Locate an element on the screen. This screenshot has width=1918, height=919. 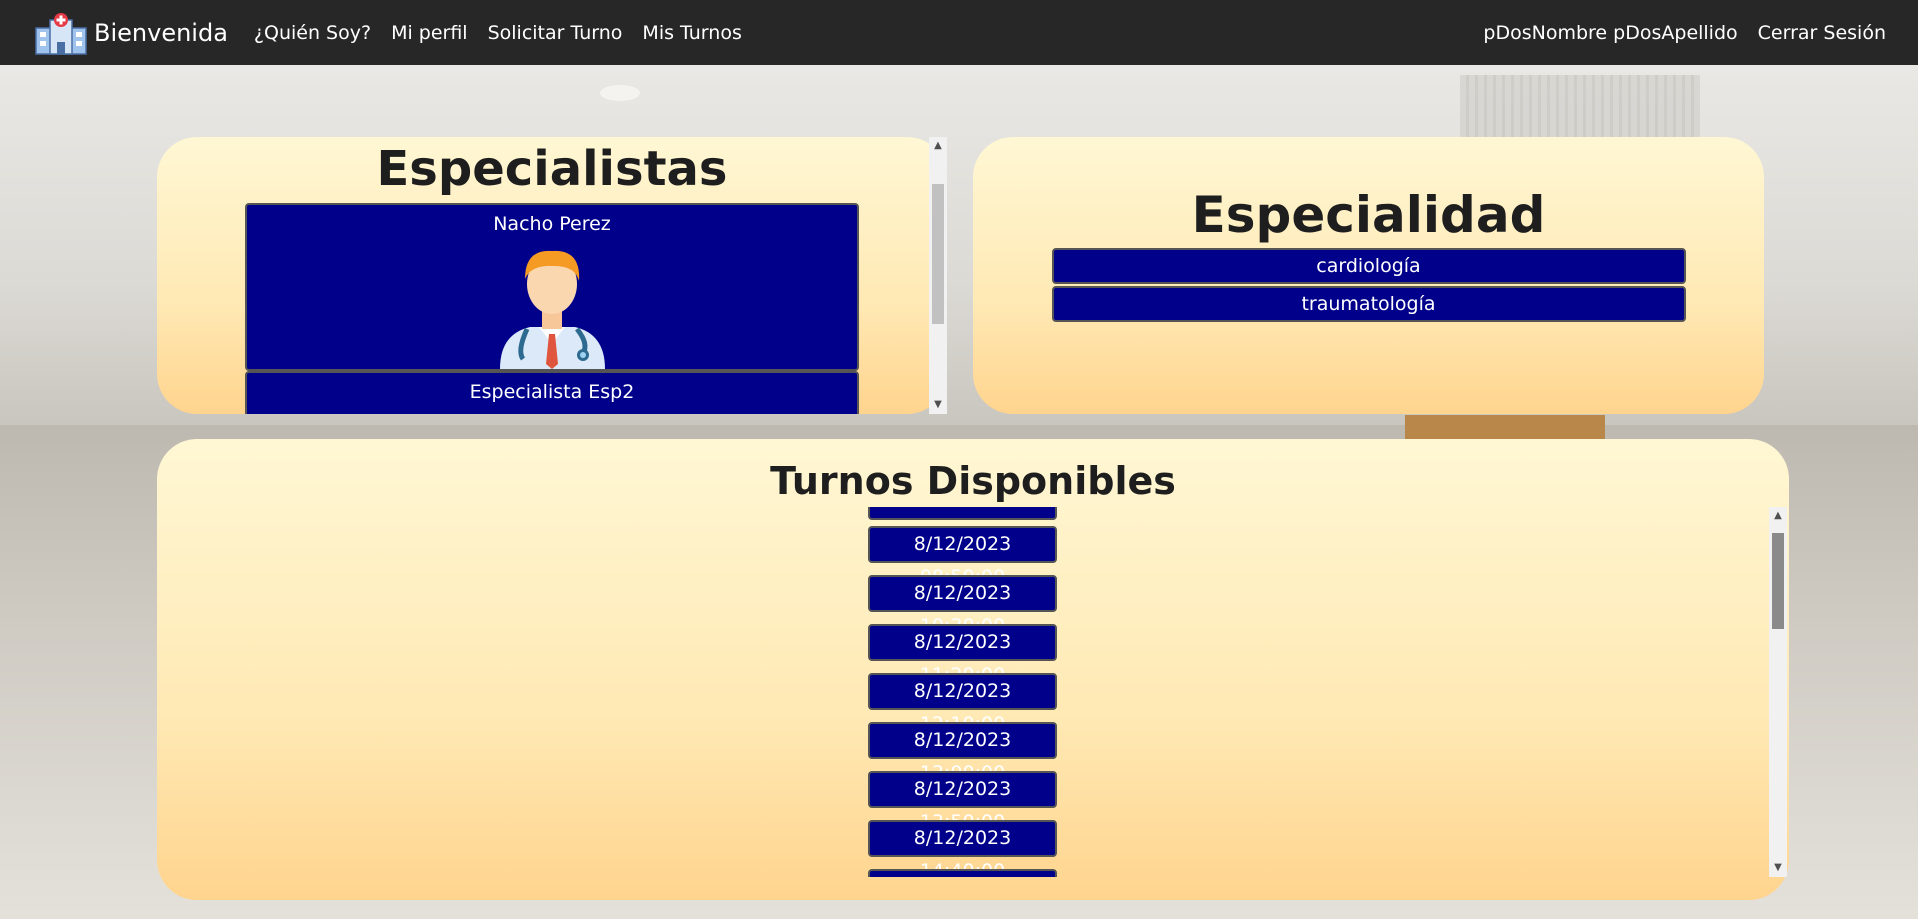
turno-button: 8/12/2023 08:50:00 is located at coordinates (962, 557).